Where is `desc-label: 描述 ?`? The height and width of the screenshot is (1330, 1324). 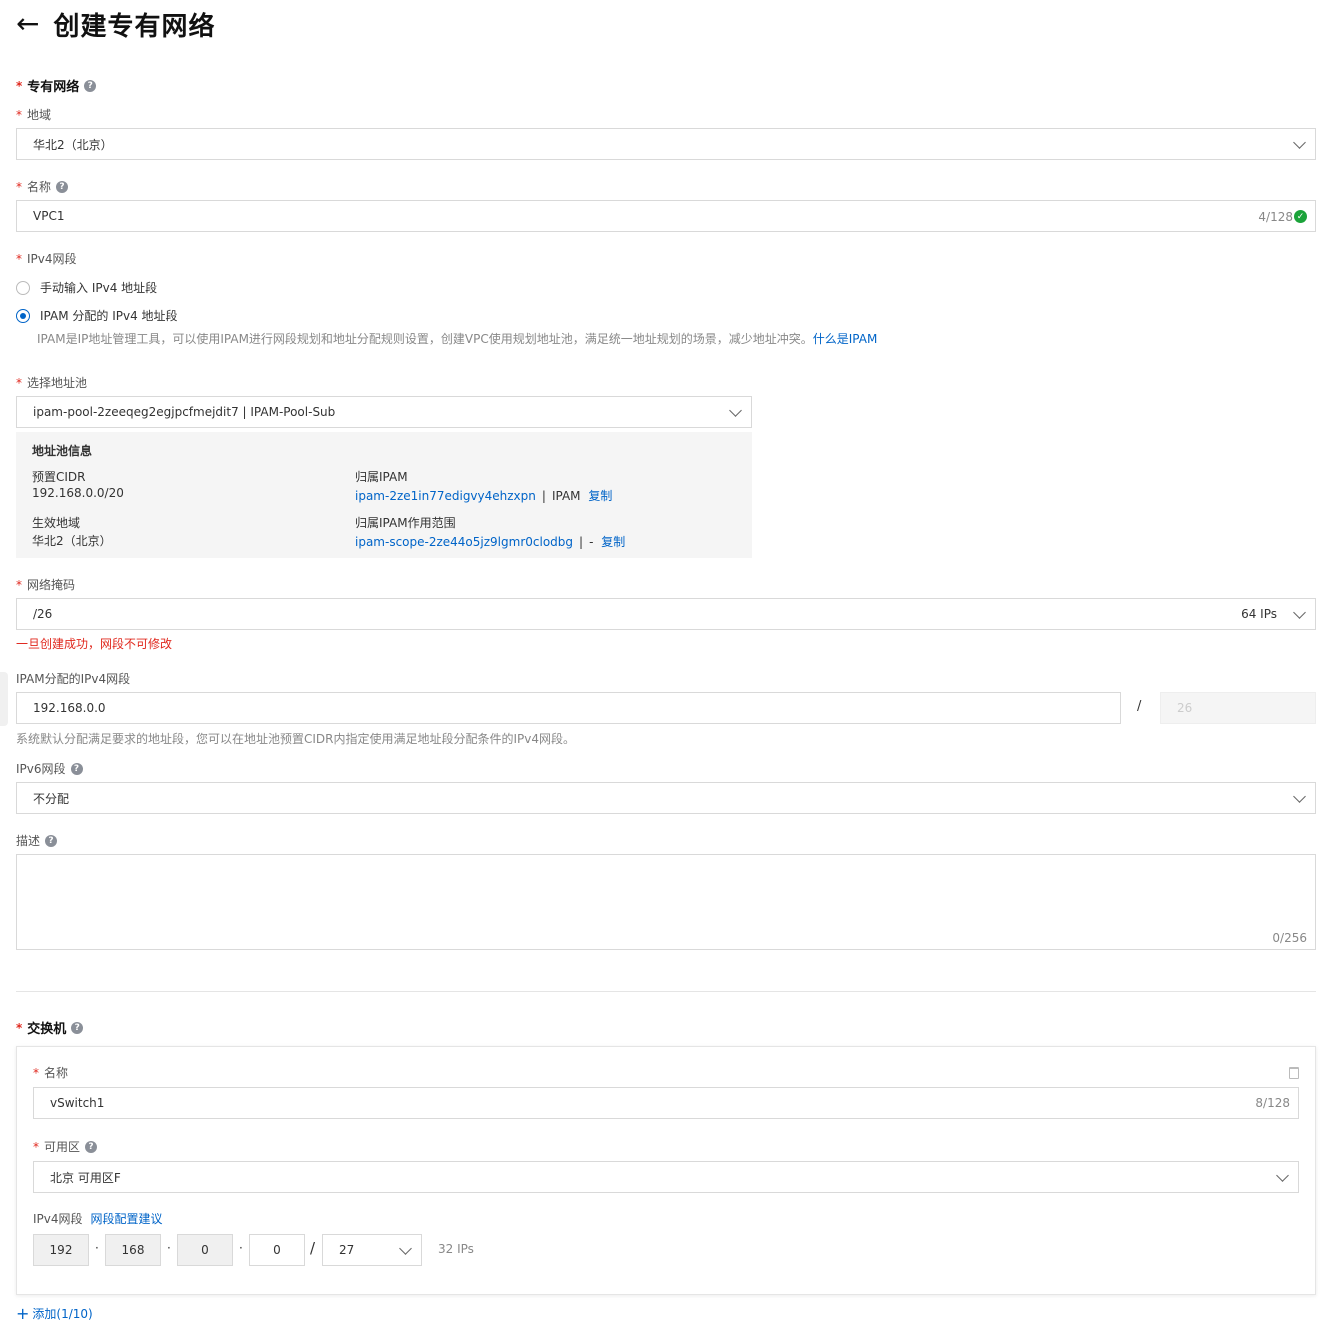
desc-label: 描述 ? is located at coordinates (37, 840).